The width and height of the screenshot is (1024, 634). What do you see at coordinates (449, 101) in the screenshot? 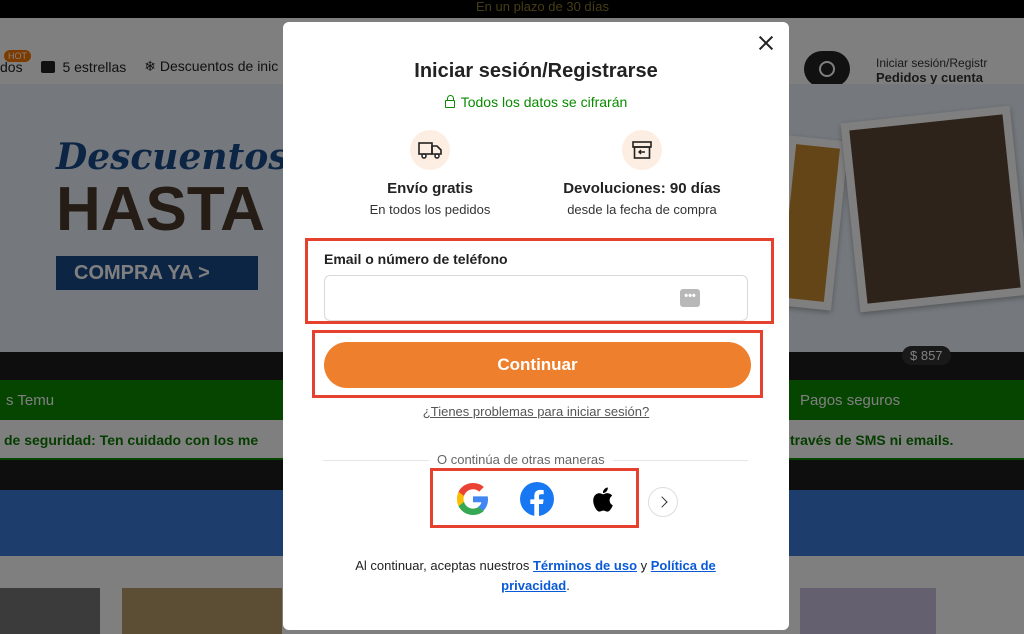
I see `lock-icon` at bounding box center [449, 101].